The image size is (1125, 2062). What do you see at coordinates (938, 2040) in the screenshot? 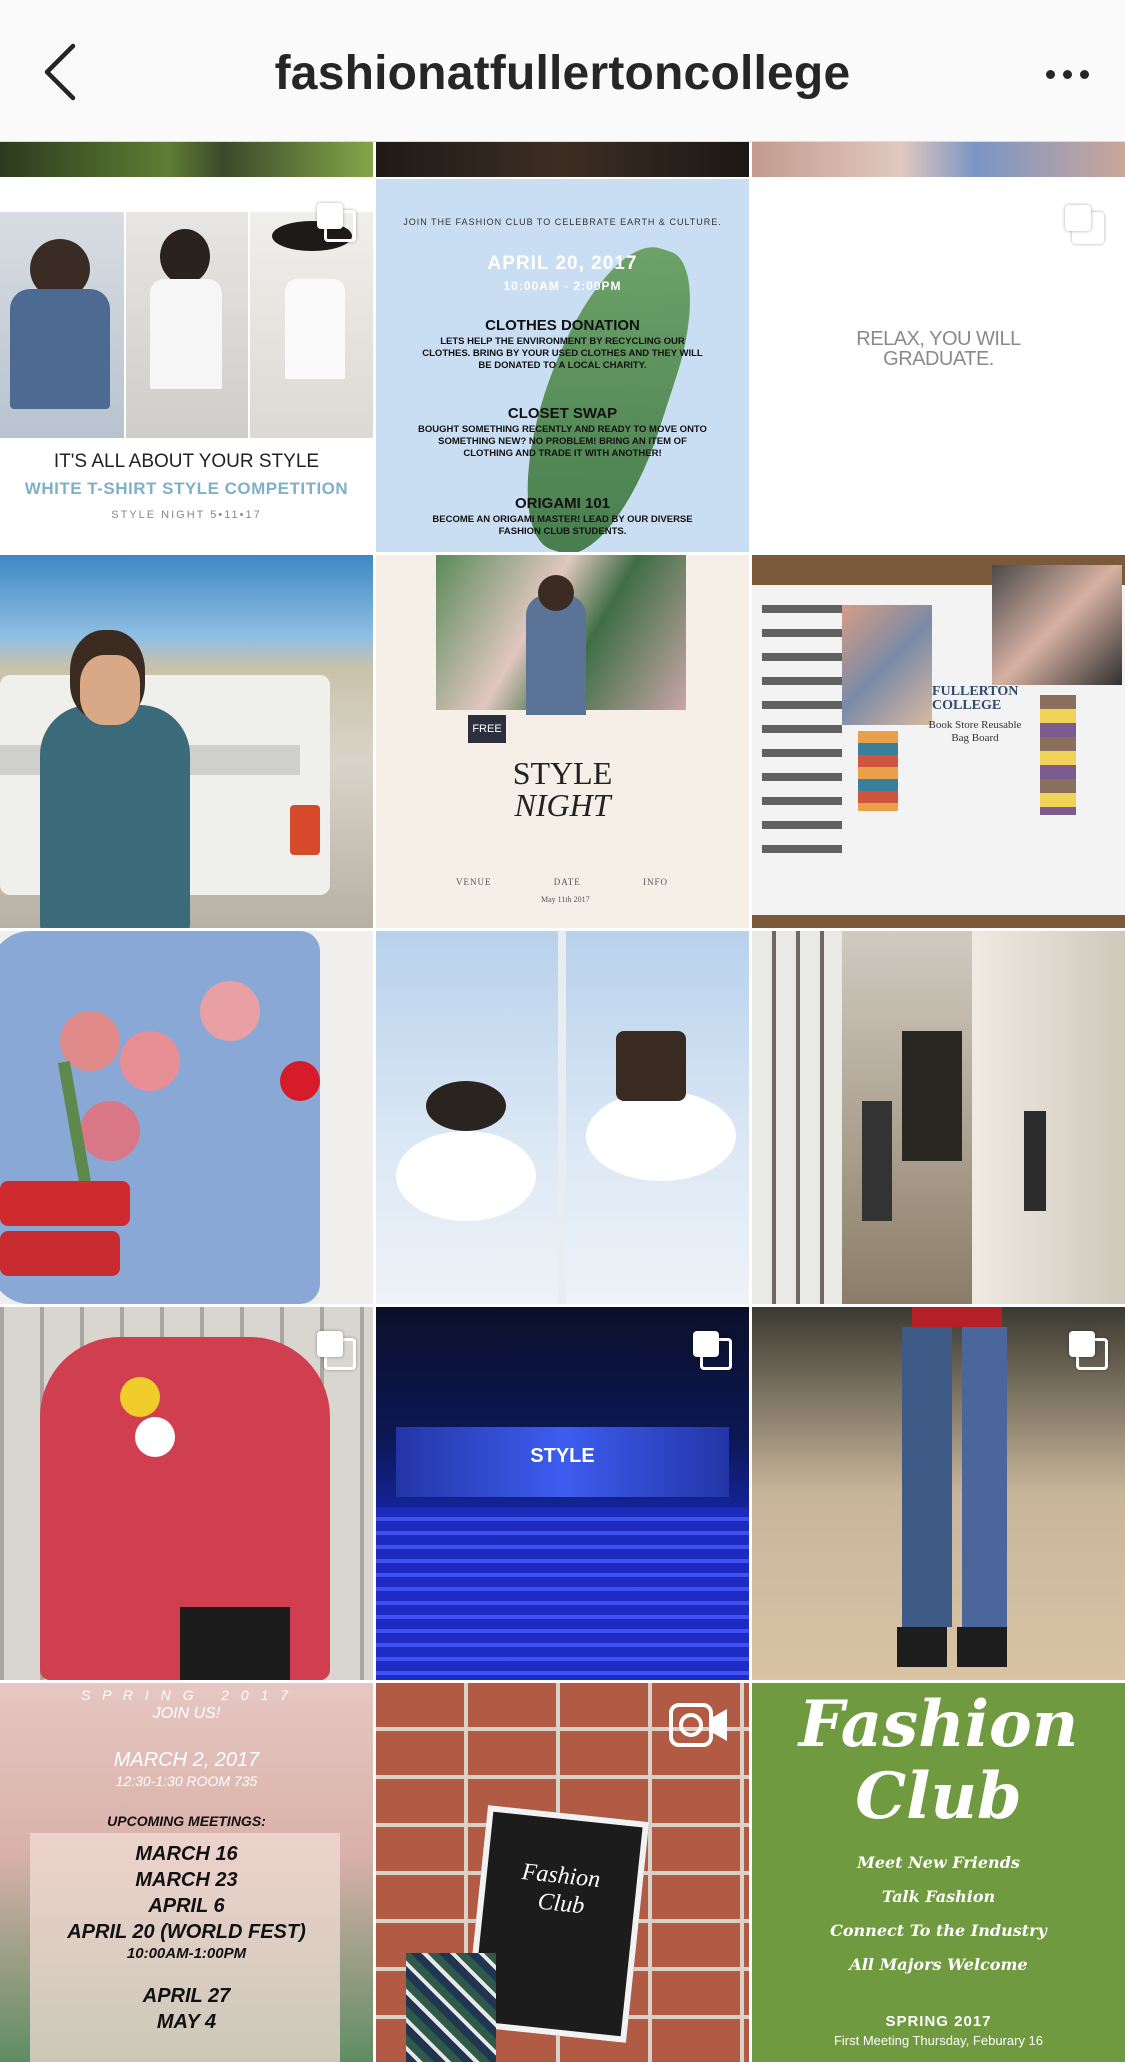
I see `club-first-meeting: First Meeting Thursday, Feburary 16` at bounding box center [938, 2040].